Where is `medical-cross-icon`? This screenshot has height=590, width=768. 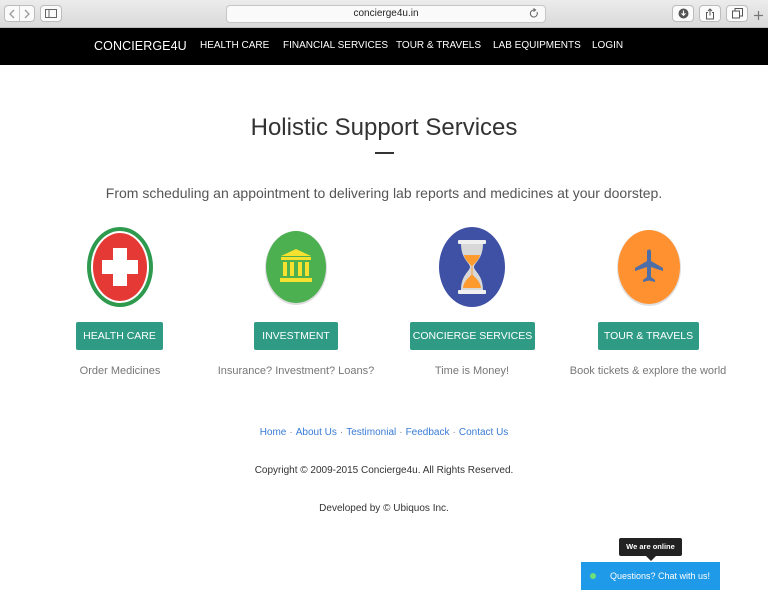
medical-cross-icon is located at coordinates (120, 267).